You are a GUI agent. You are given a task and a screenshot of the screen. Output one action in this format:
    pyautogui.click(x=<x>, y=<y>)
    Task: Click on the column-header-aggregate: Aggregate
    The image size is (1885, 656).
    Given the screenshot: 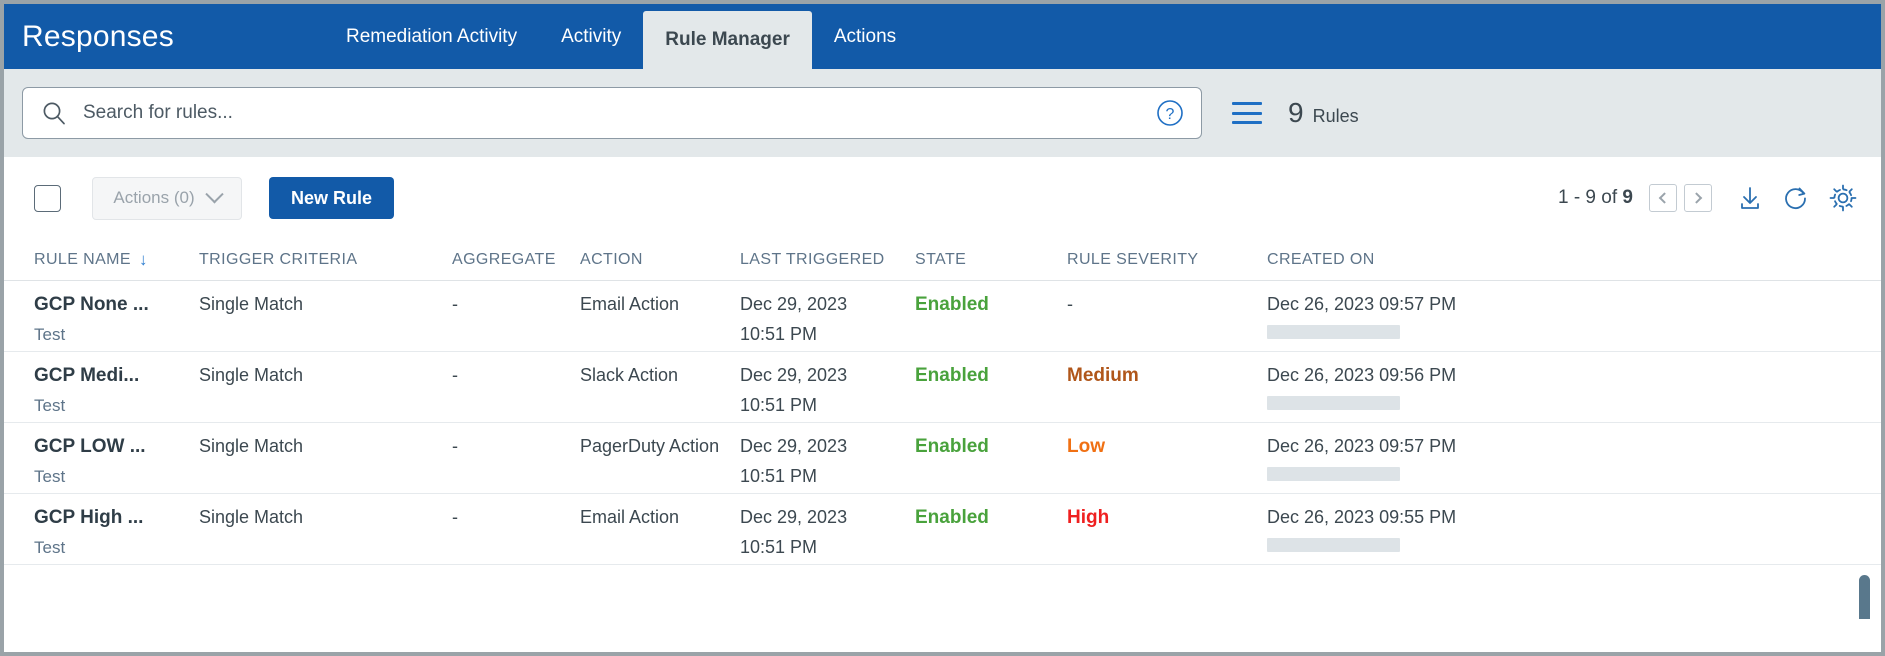 What is the action you would take?
    pyautogui.click(x=516, y=260)
    